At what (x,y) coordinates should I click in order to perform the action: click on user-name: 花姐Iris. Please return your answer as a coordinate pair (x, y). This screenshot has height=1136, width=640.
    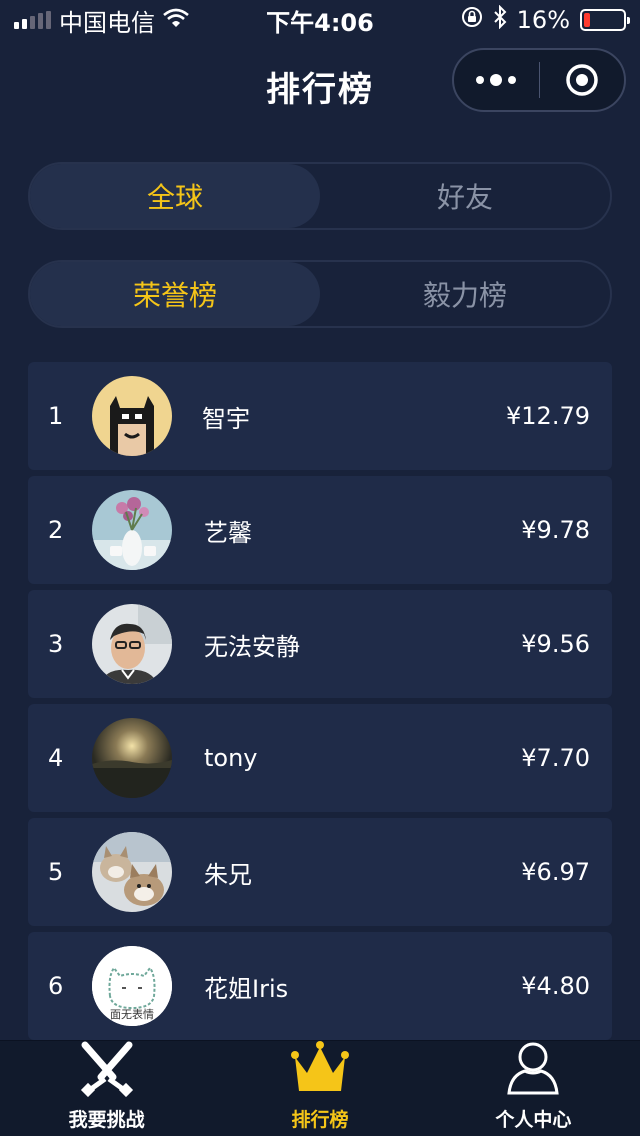
    Looking at the image, I should click on (246, 988).